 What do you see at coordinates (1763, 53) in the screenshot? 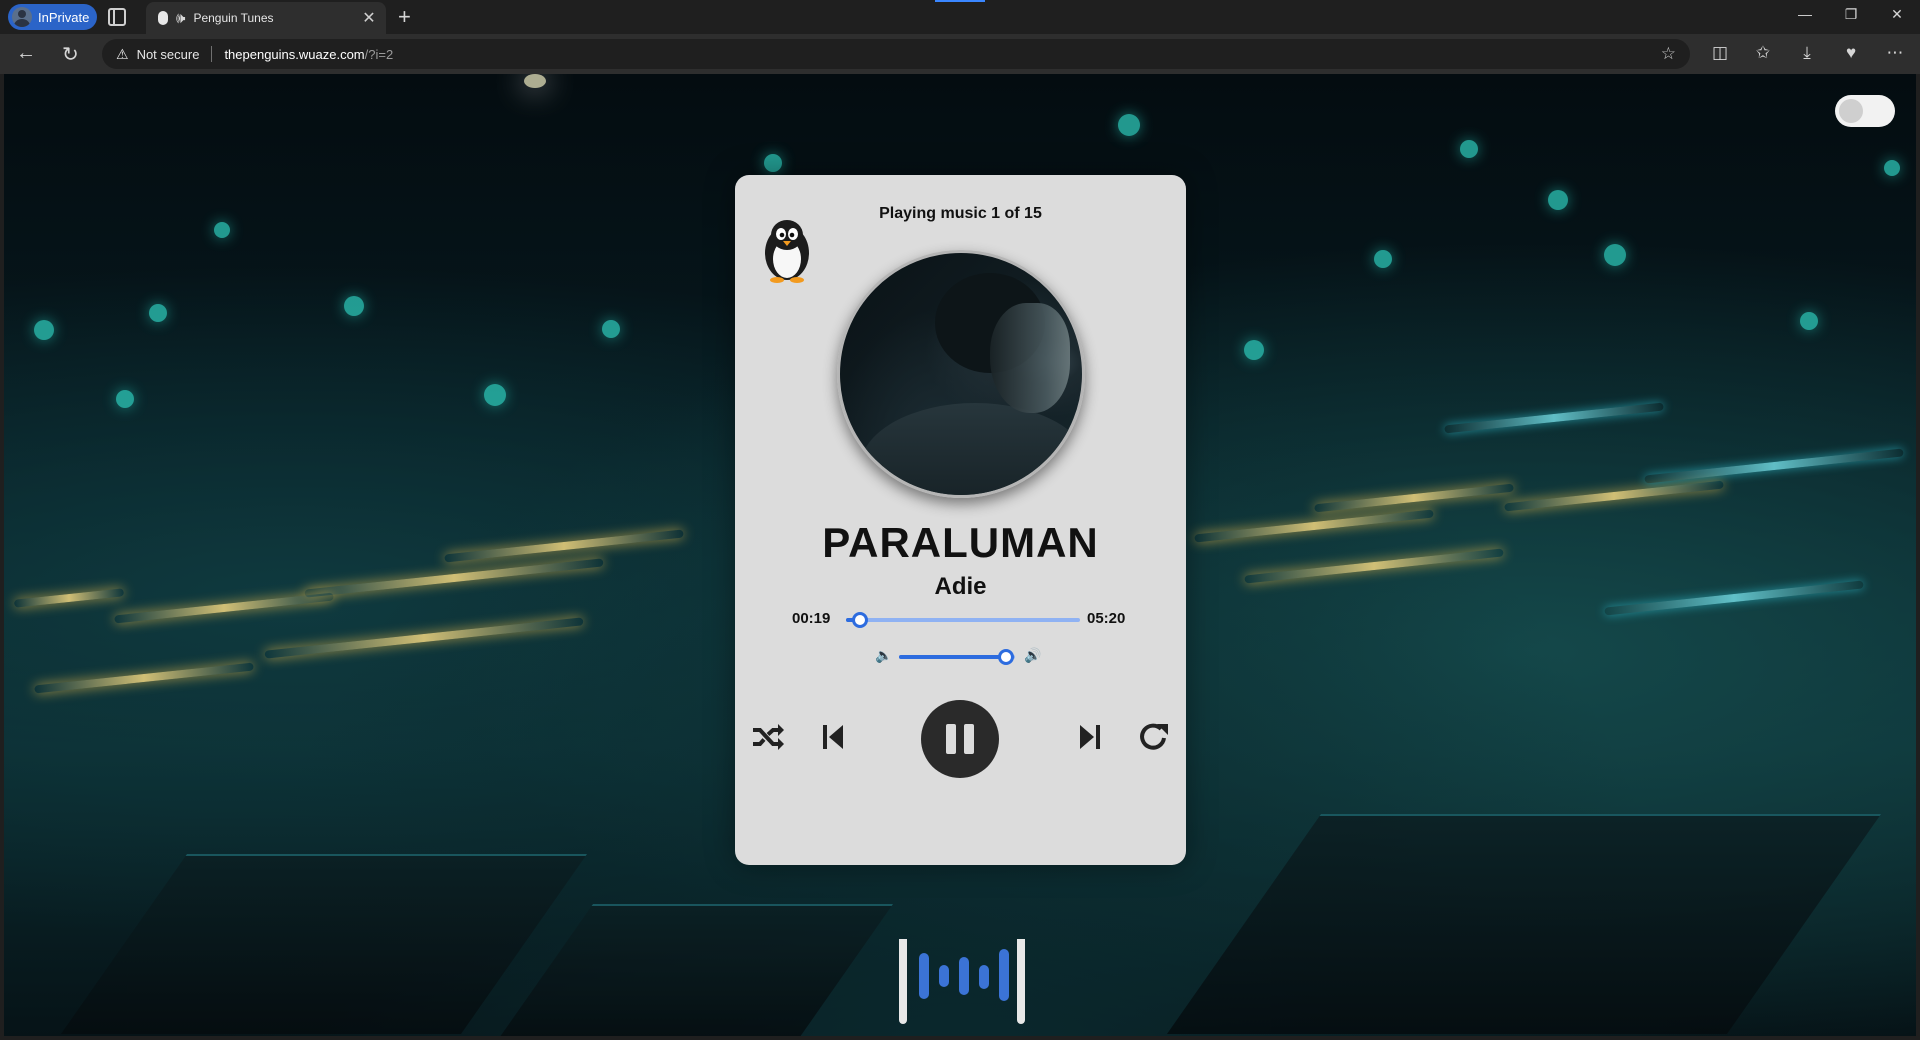
I see `favorites-icon: ✩` at bounding box center [1763, 53].